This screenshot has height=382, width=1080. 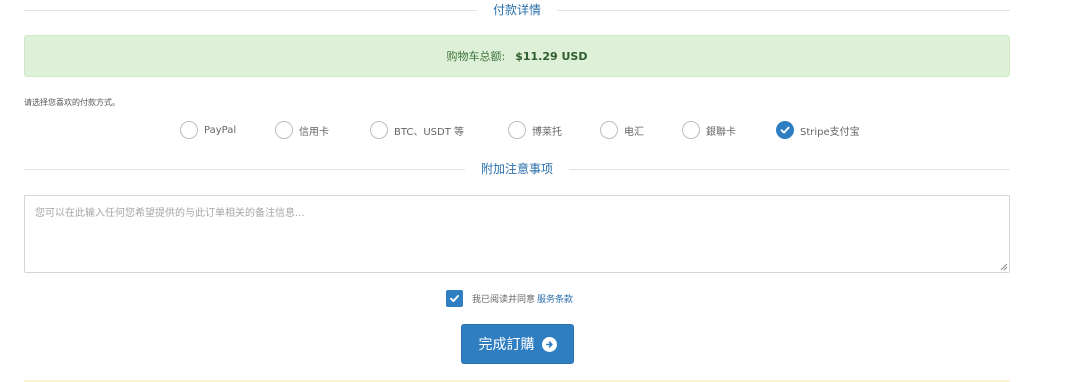 What do you see at coordinates (551, 56) in the screenshot?
I see `cart-total-amount: $11.29 USD` at bounding box center [551, 56].